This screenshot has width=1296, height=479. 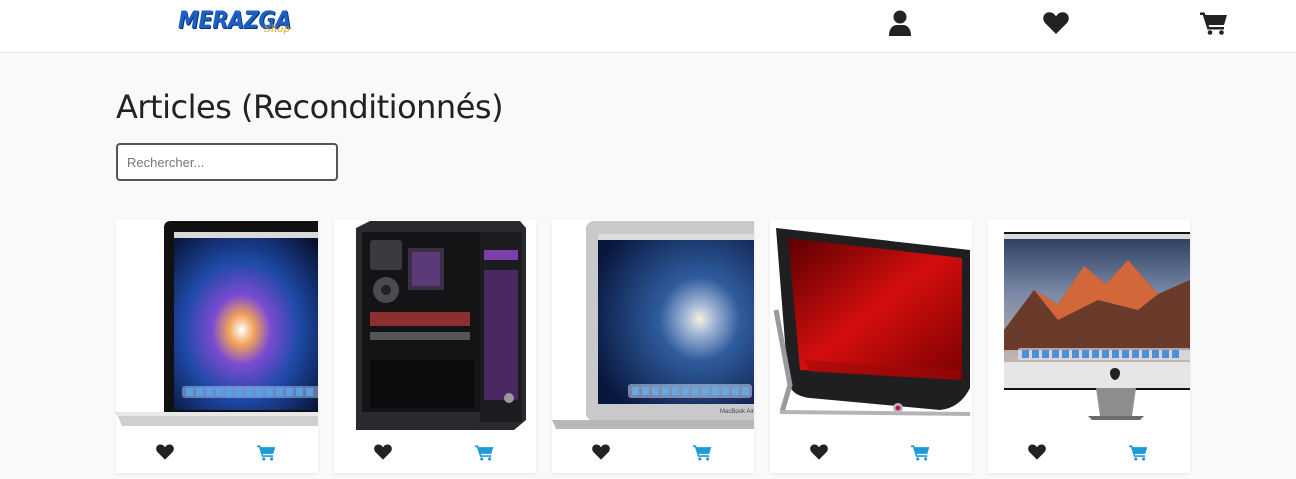 I want to click on shop-logo: MERAZGA Shop, so click(x=234, y=23).